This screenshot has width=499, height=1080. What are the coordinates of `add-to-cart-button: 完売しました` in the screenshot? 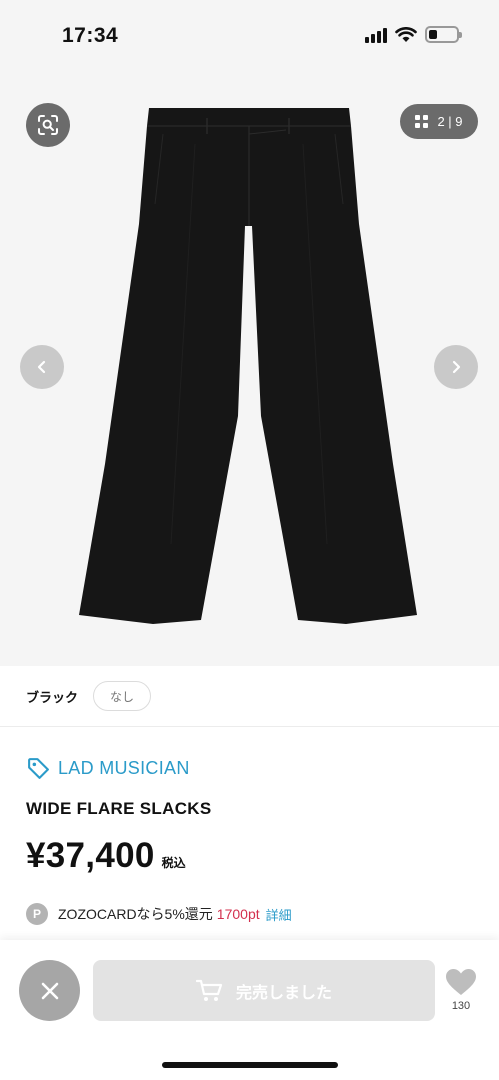 It's located at (264, 990).